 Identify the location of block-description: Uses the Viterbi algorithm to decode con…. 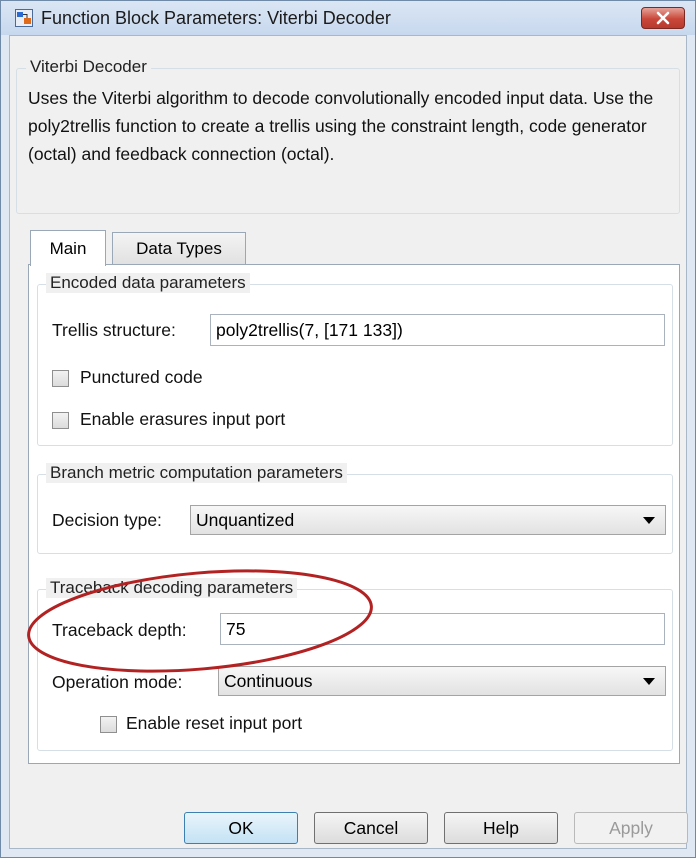
(341, 126).